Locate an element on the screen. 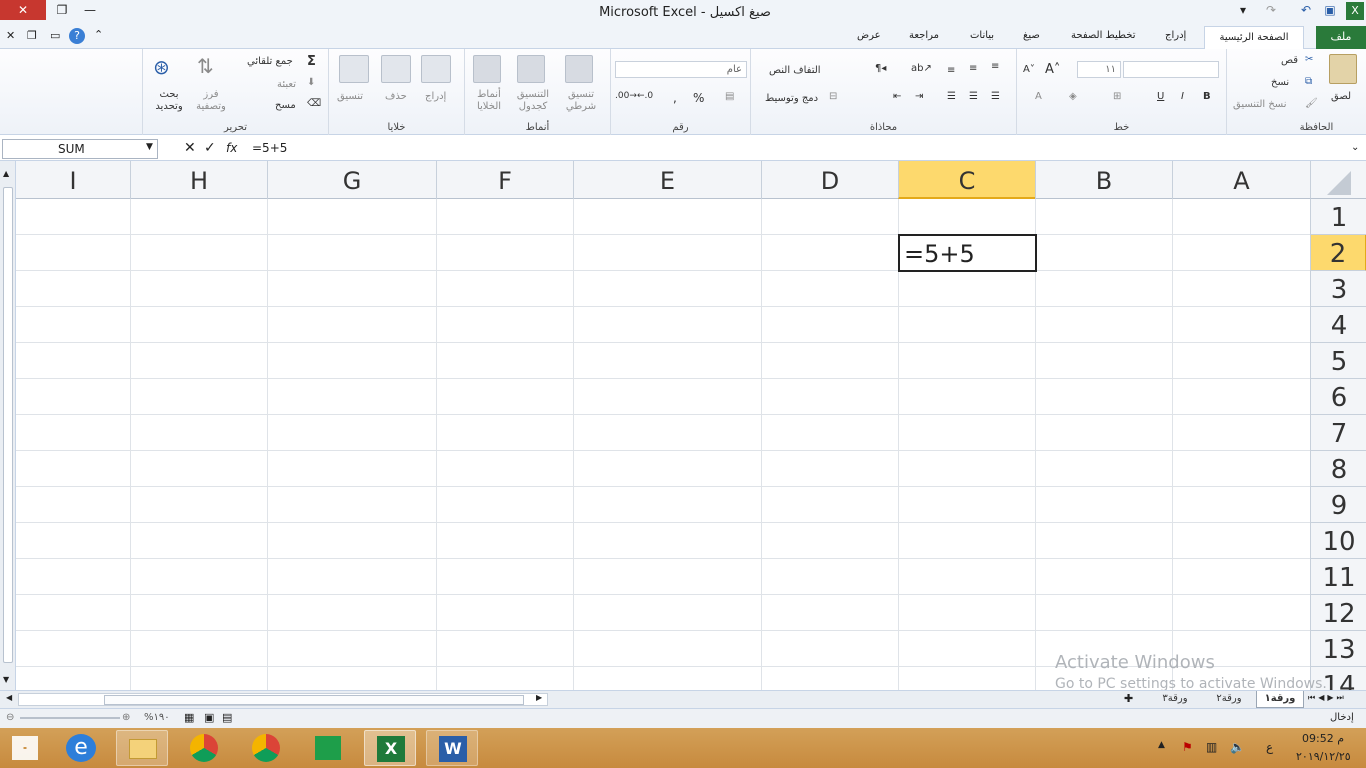 This screenshot has width=1366, height=768. outdent-icon: ⇤ is located at coordinates (897, 96).